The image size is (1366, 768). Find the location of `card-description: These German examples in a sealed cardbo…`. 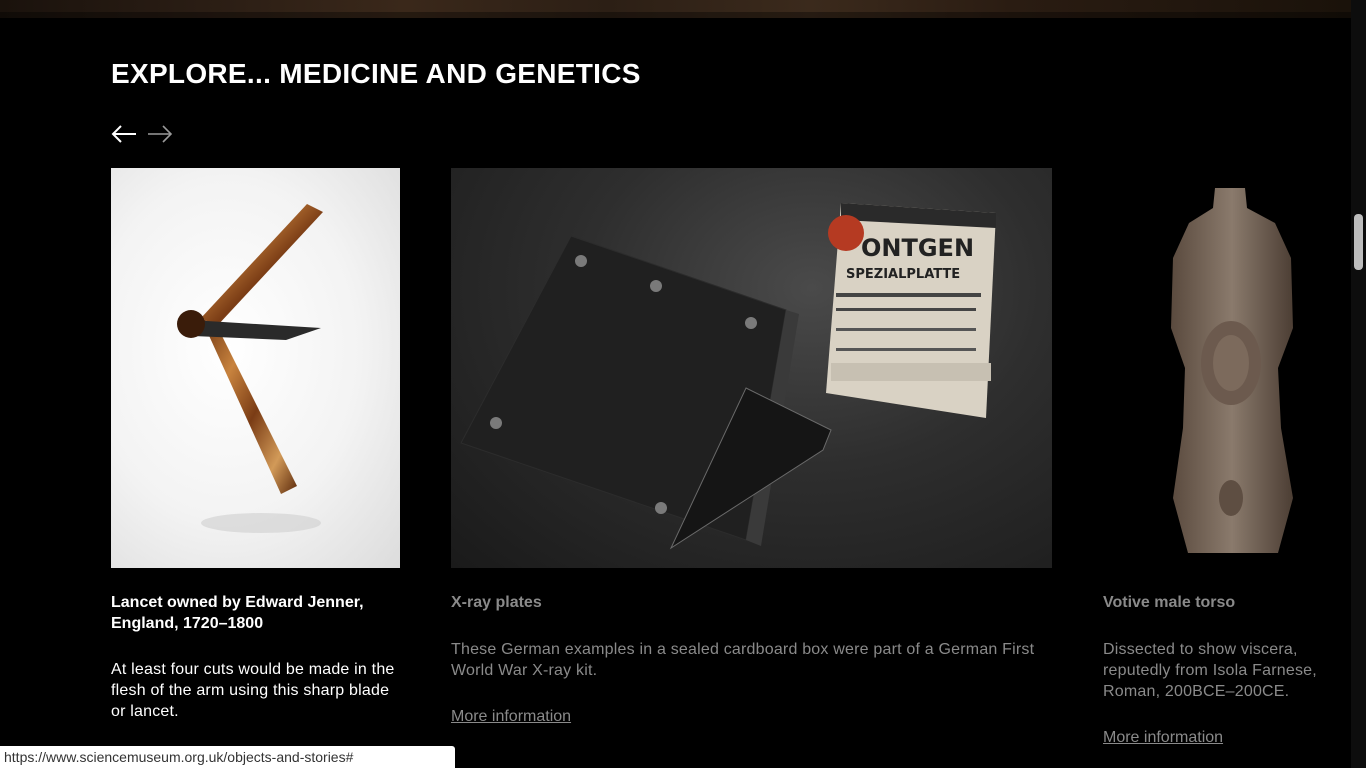

card-description: These German examples in a sealed cardbo… is located at coordinates (743, 660).